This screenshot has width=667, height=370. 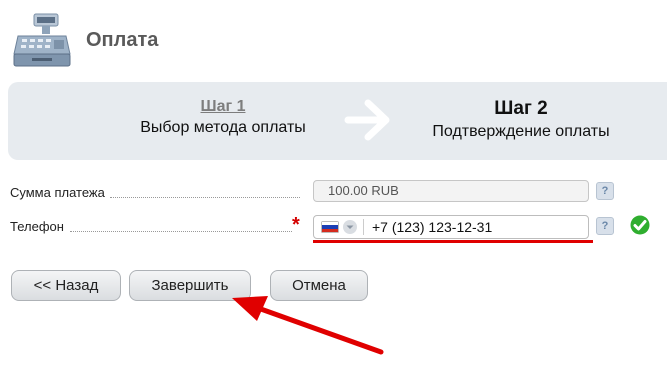 I want to click on step-2-title: Шаг 2, so click(x=521, y=108).